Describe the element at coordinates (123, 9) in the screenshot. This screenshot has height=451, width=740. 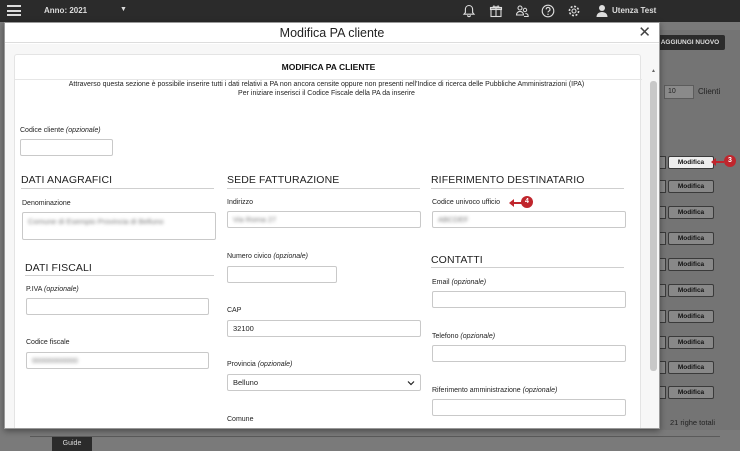
I see `chevron-down-icon: ▼` at that location.